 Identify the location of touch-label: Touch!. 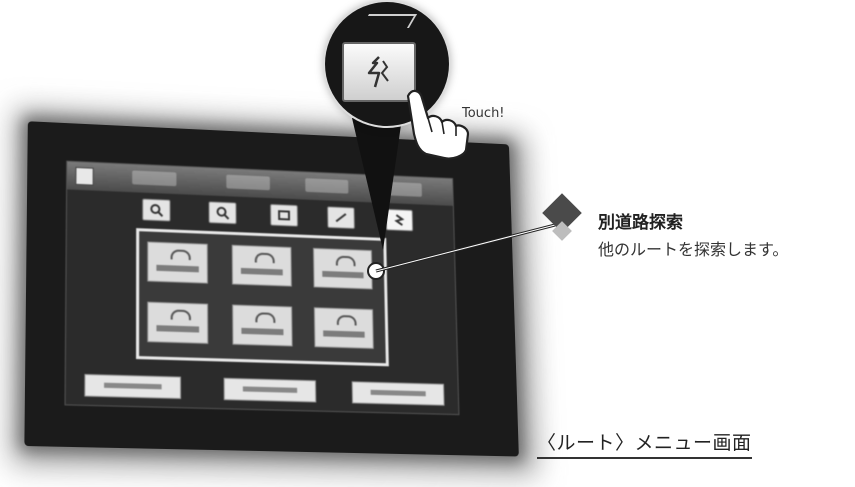
(483, 113).